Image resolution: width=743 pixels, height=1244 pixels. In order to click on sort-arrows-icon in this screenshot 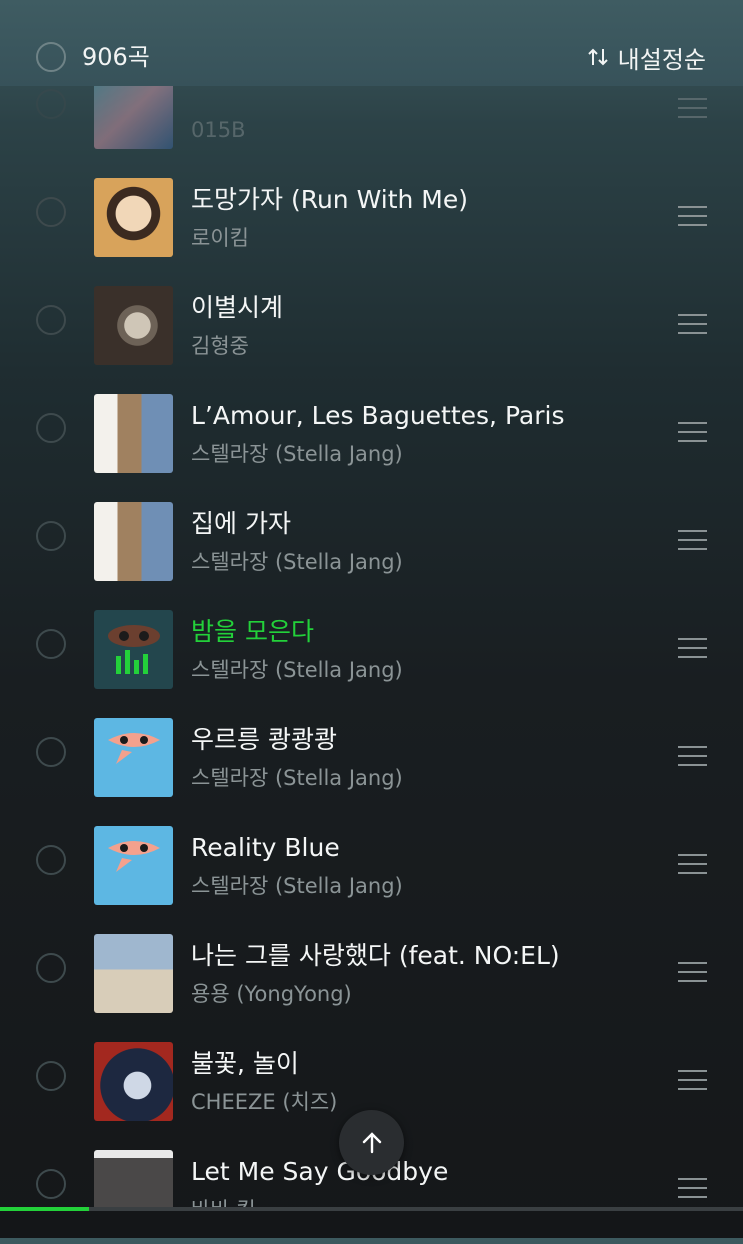, I will do `click(597, 57)`.